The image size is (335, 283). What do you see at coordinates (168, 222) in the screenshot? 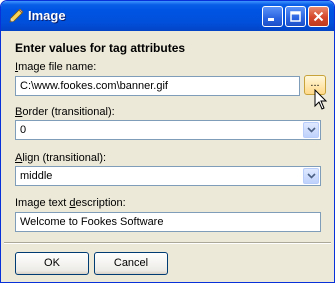
I see `alt-text-input: Welcome to Fookes Software` at bounding box center [168, 222].